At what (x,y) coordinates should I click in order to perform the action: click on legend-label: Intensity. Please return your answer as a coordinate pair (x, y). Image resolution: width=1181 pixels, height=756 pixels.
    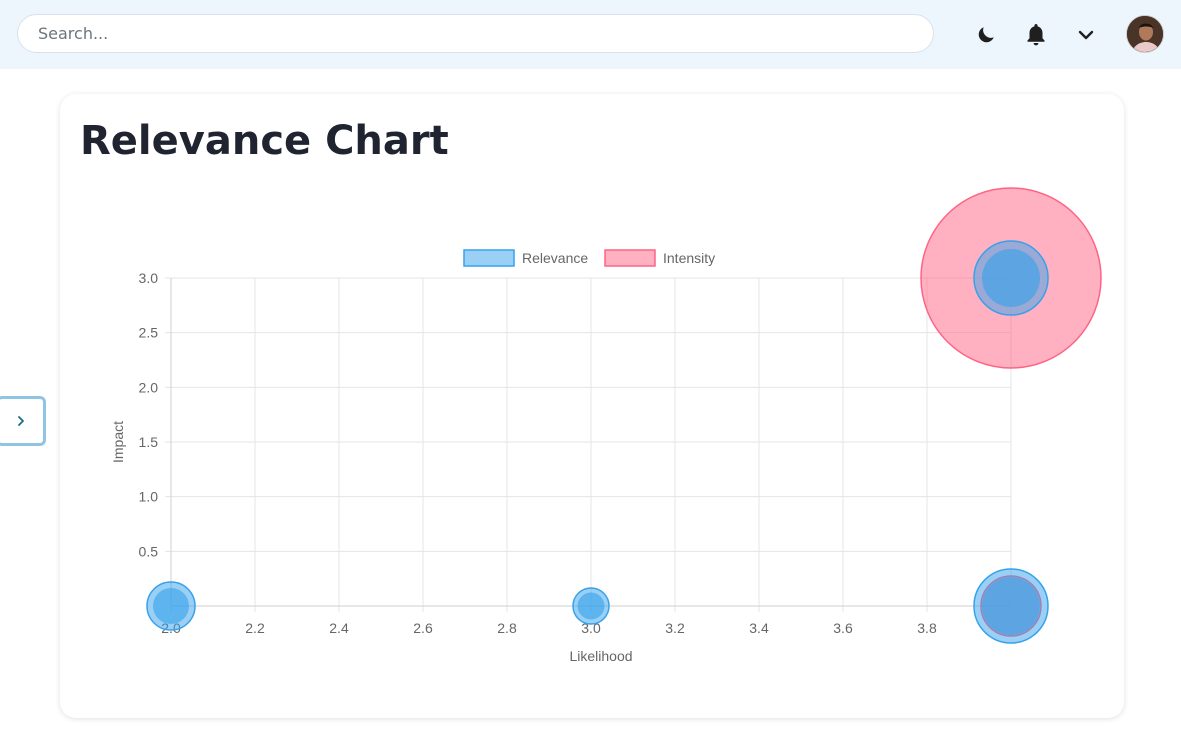
    Looking at the image, I should click on (689, 258).